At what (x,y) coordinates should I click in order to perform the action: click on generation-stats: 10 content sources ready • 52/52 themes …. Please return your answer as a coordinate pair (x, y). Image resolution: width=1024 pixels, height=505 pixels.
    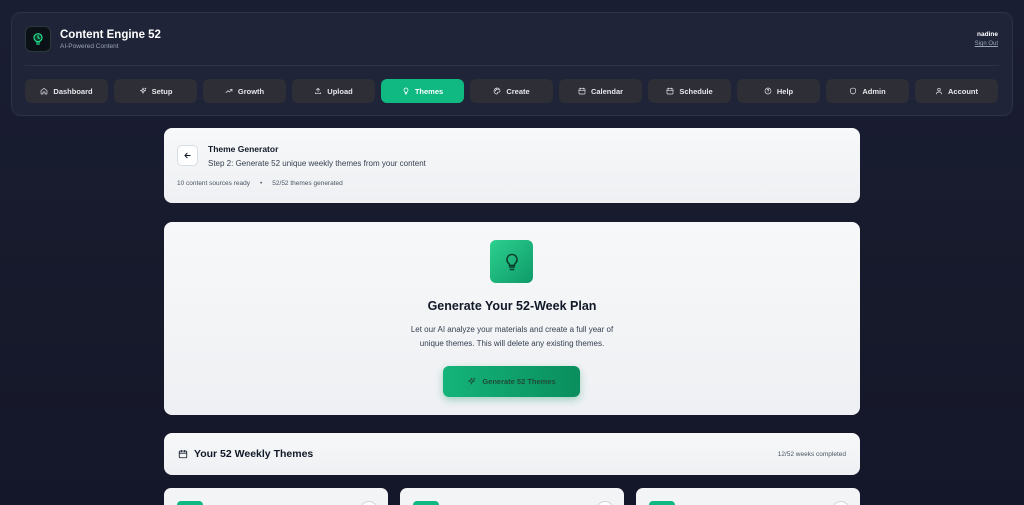
    Looking at the image, I should click on (260, 183).